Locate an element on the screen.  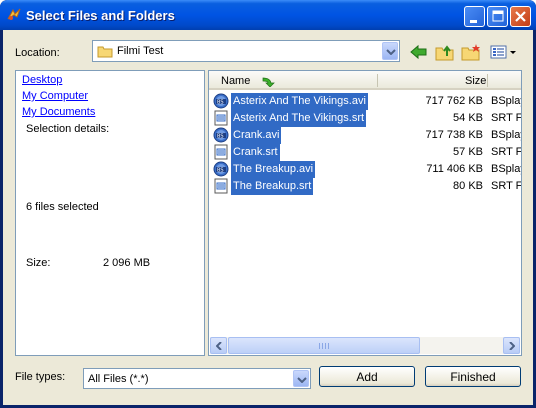
size-value: 2 096 MB is located at coordinates (127, 263).